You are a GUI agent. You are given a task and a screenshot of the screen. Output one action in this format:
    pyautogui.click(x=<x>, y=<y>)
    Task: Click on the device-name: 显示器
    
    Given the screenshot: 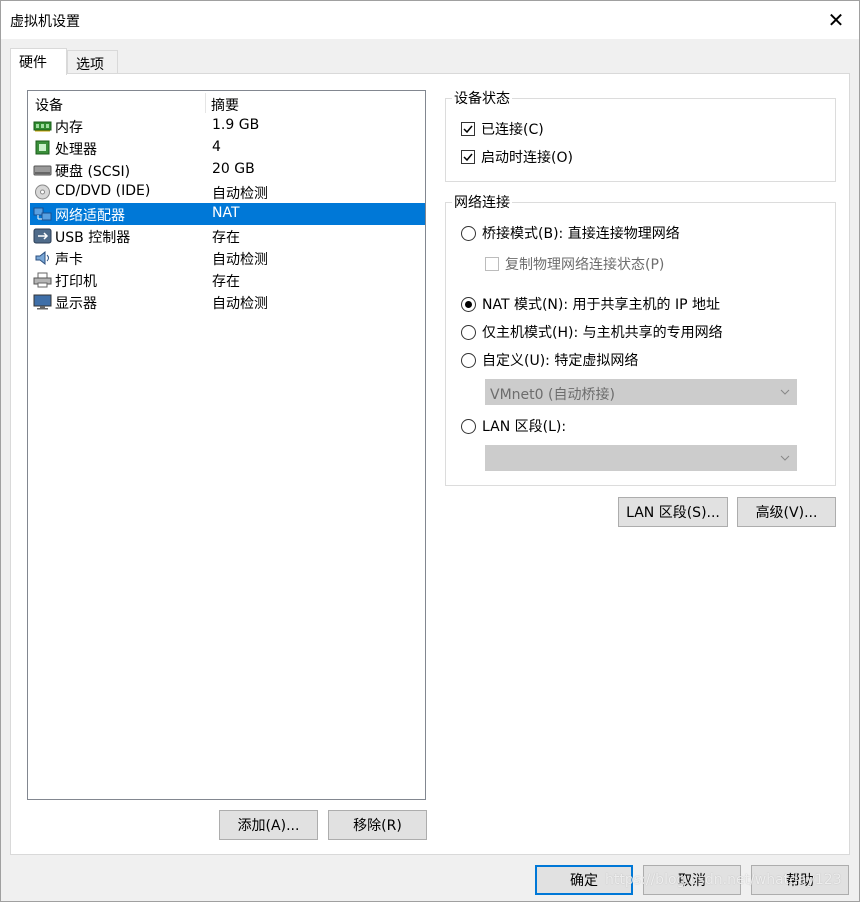 What is the action you would take?
    pyautogui.click(x=76, y=304)
    